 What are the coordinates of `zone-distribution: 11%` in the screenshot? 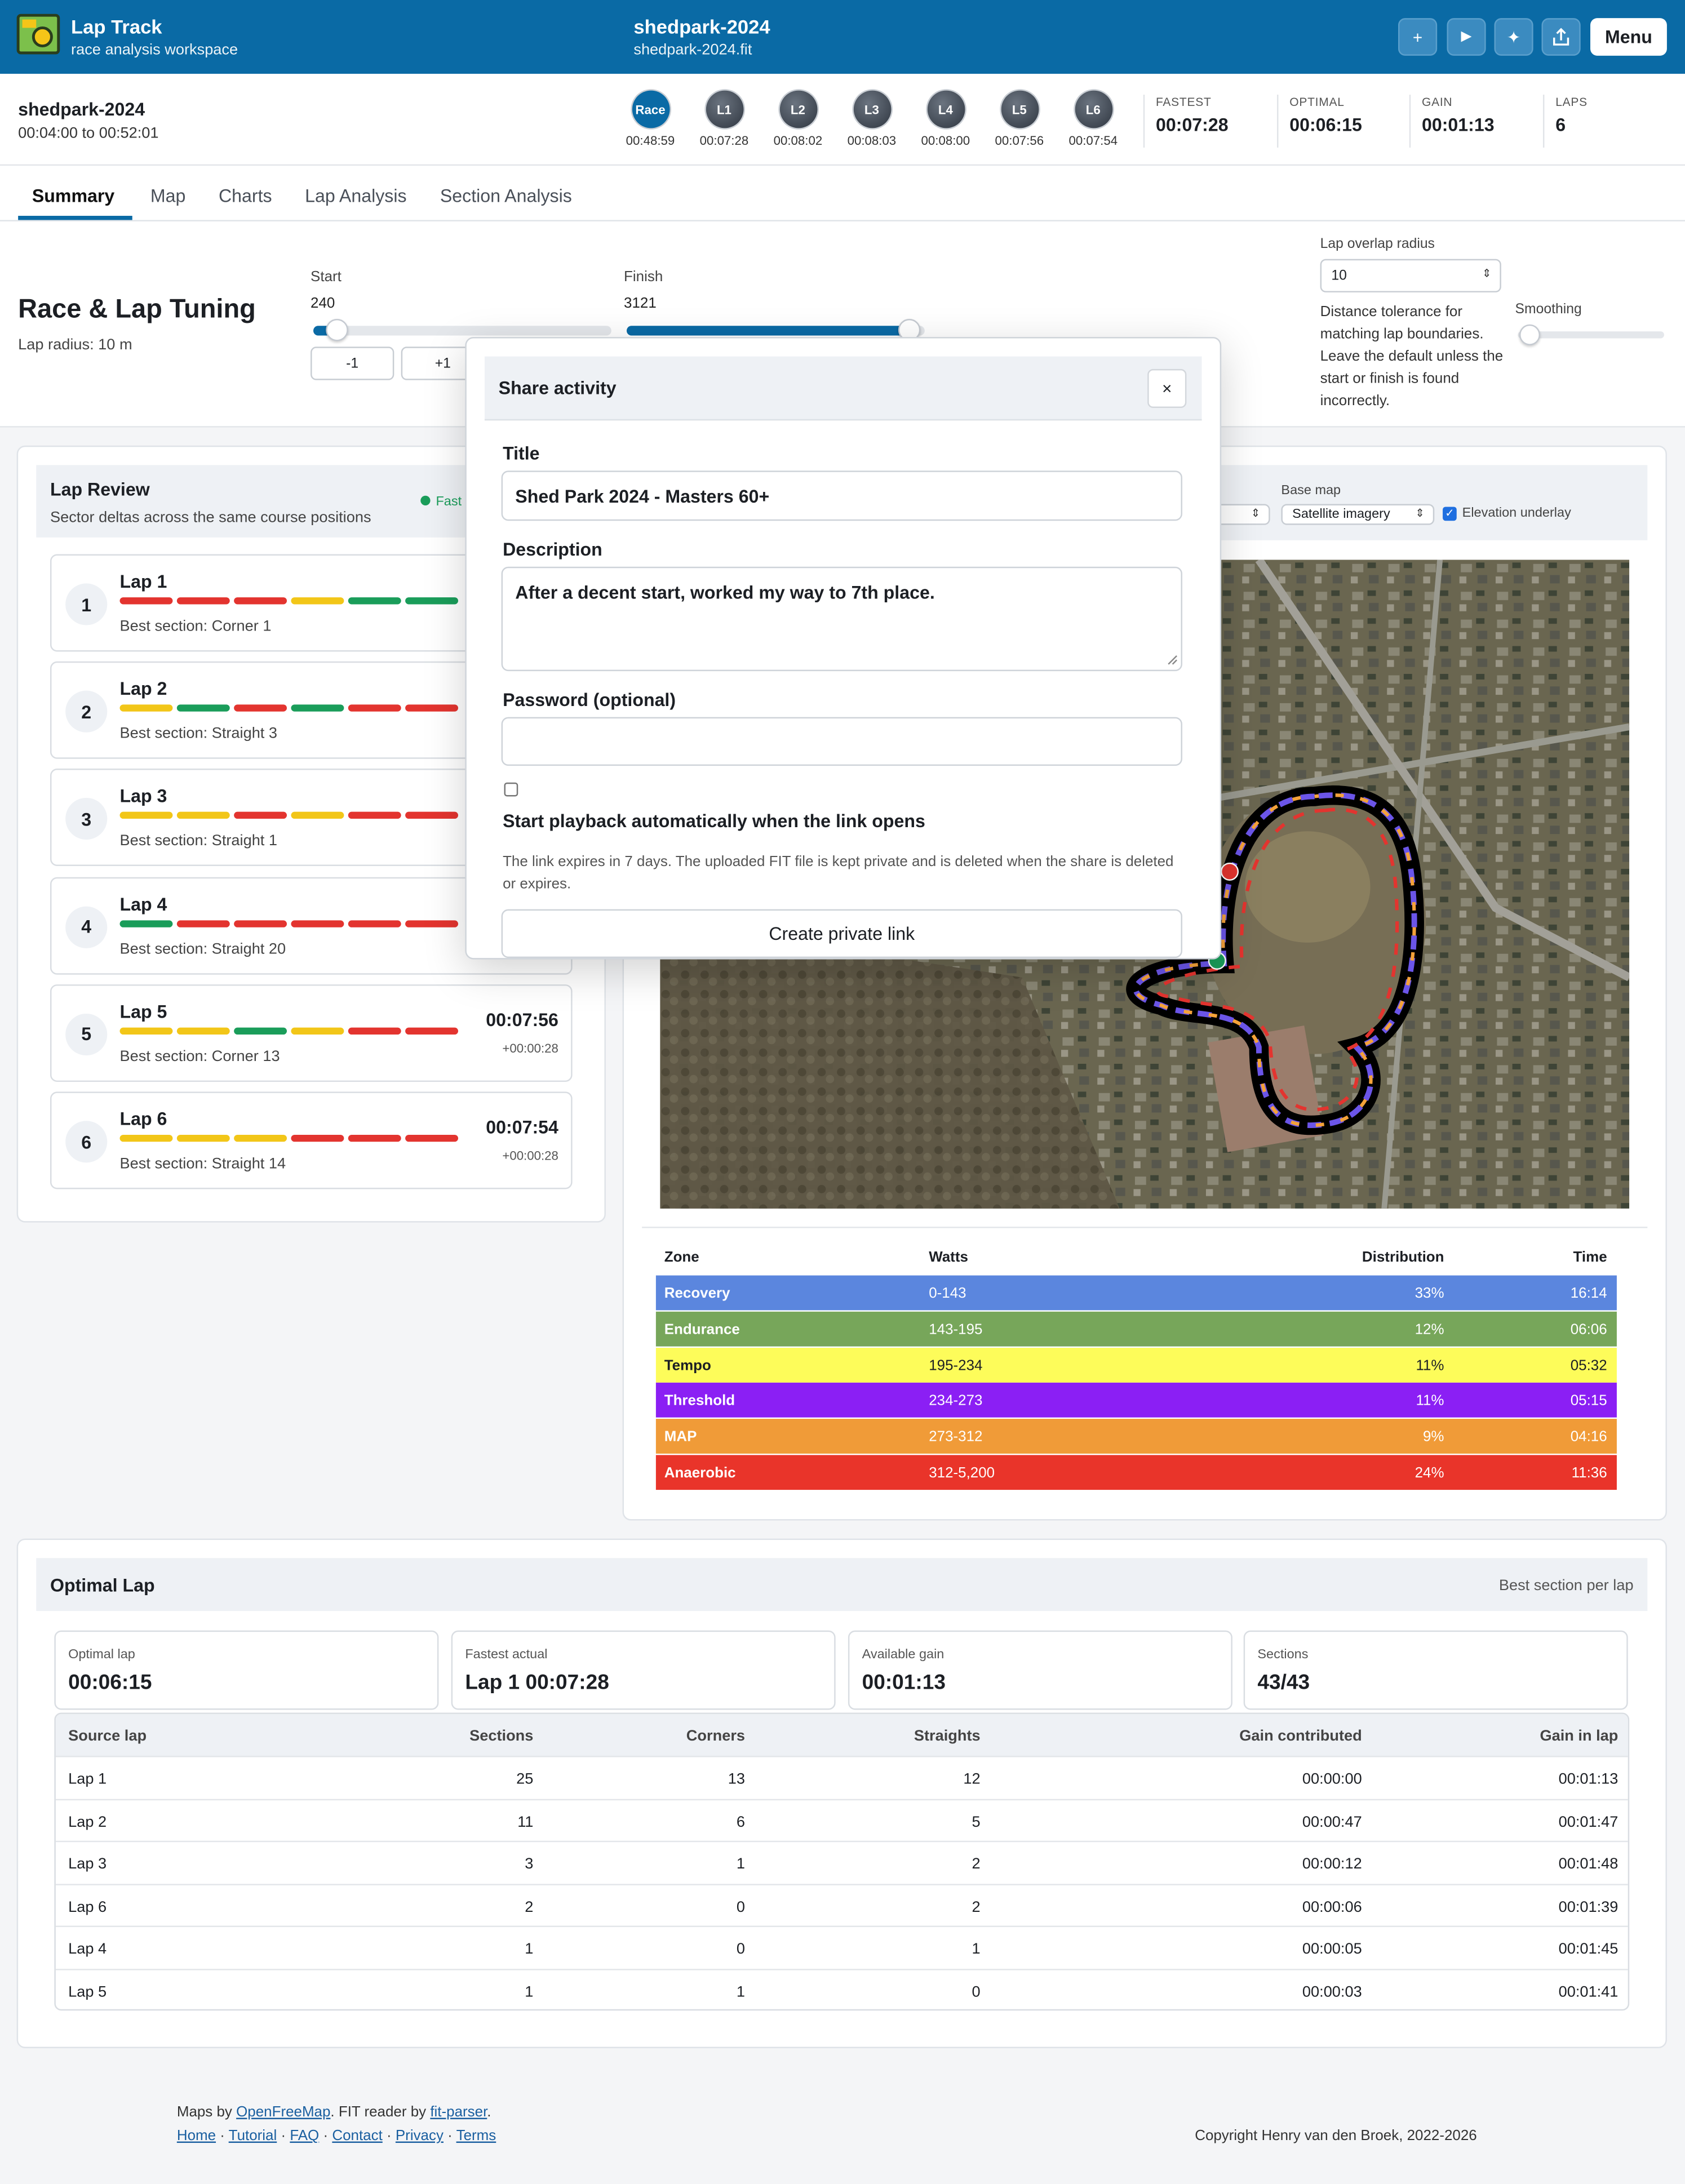 It's located at (1430, 1365).